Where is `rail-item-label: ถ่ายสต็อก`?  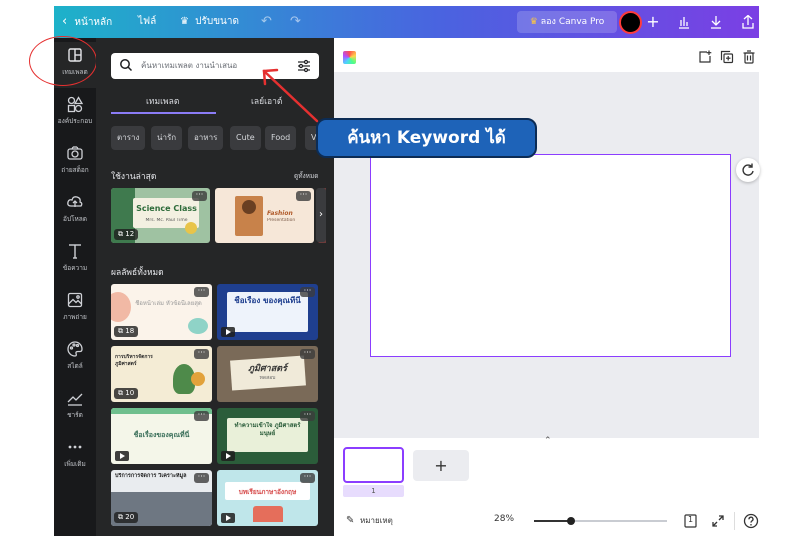 rail-item-label: ถ่ายสต็อก is located at coordinates (75, 170).